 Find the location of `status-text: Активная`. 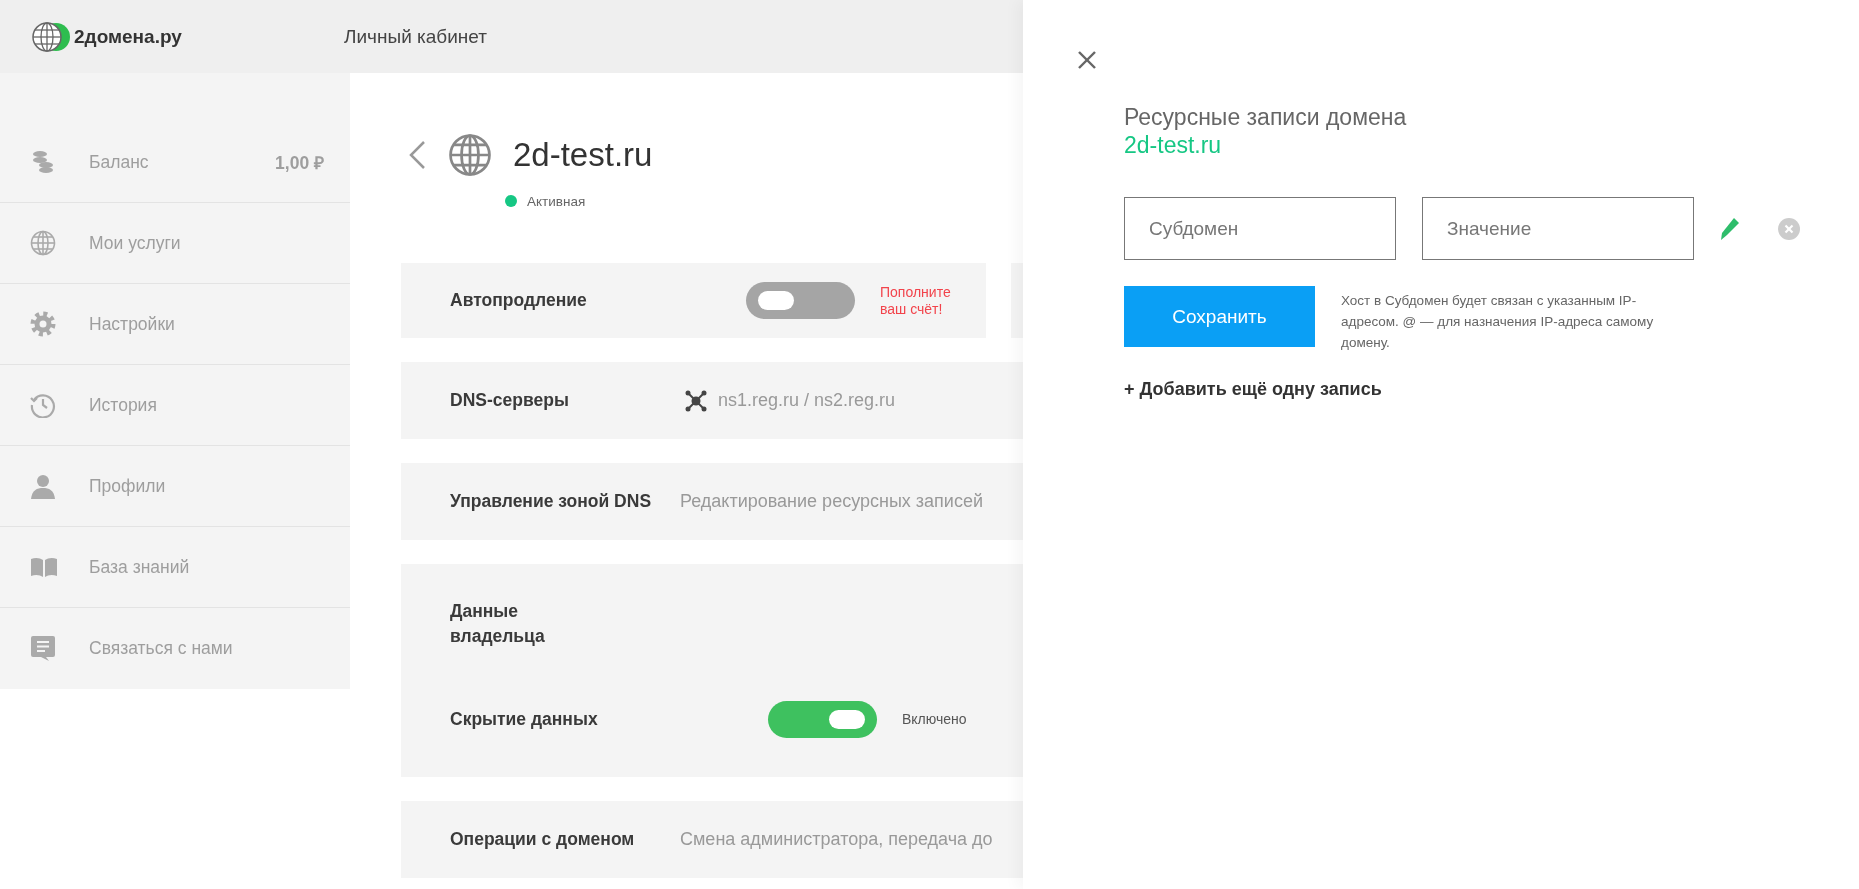

status-text: Активная is located at coordinates (556, 201).